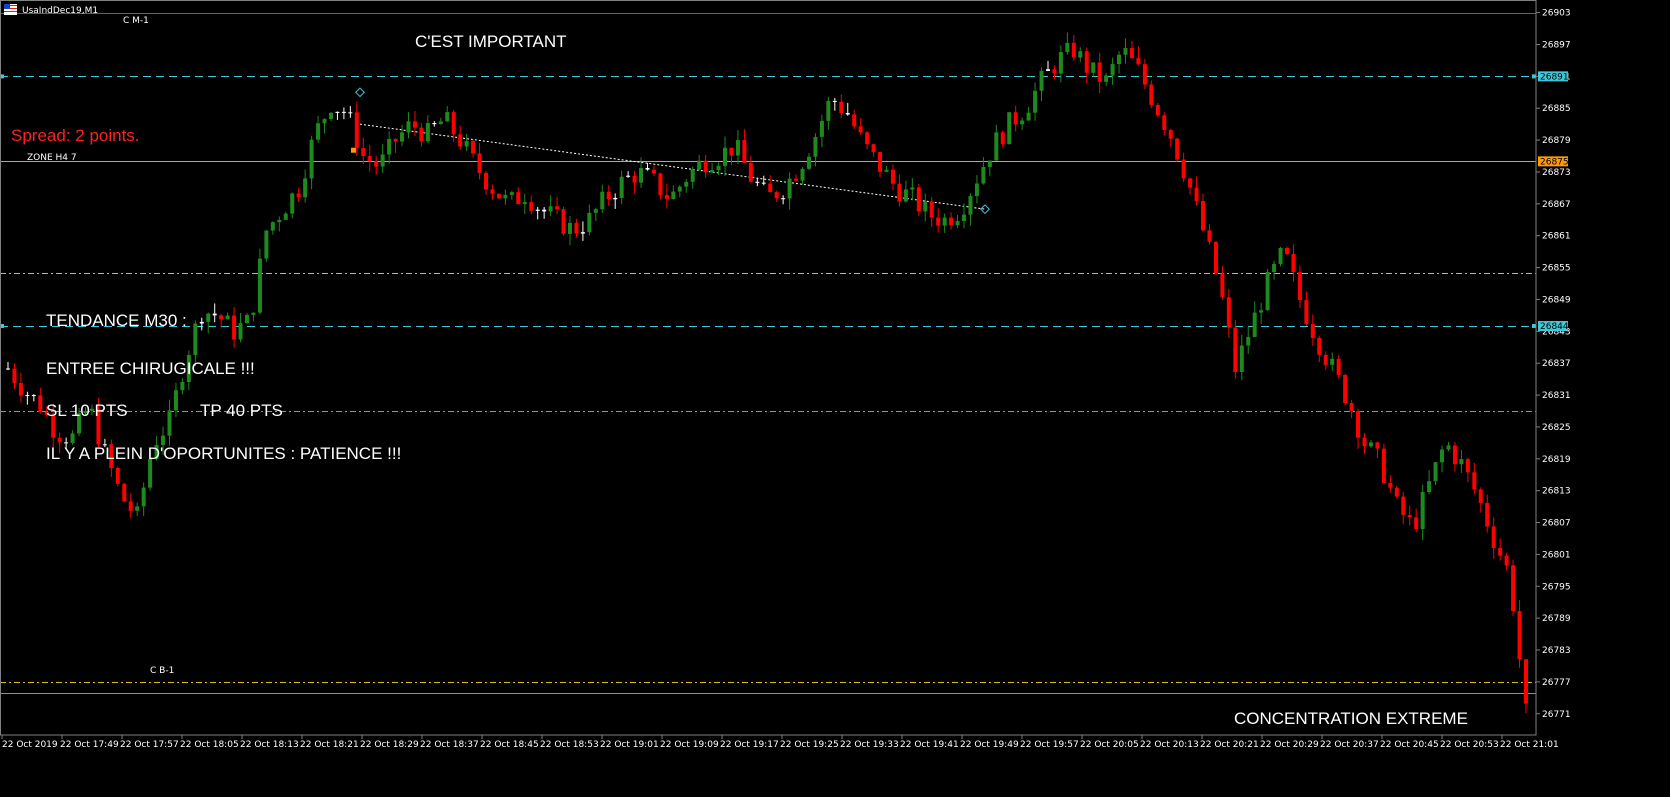 The width and height of the screenshot is (1670, 797). I want to click on price-tick-label: 26837, so click(1556, 364).